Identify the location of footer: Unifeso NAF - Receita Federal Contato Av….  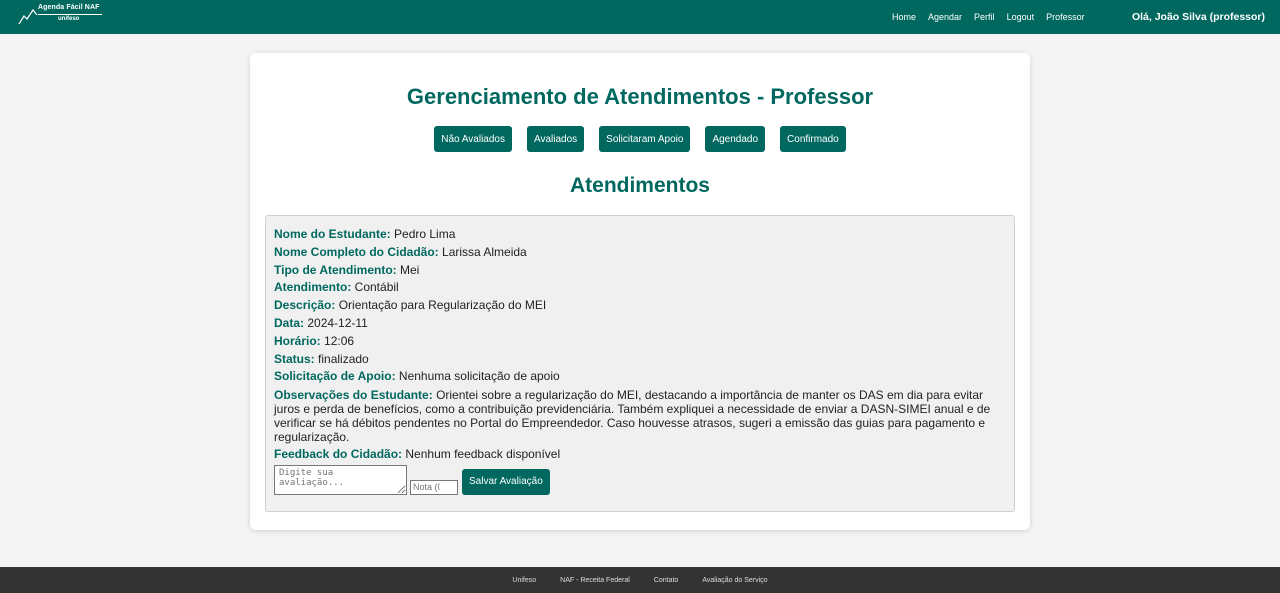
(640, 580).